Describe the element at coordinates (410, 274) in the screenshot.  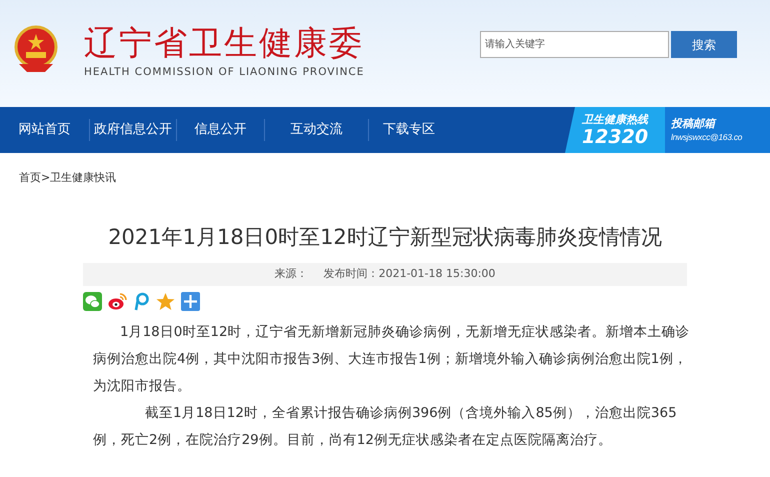
I see `publish-time: 发布时间：2021-01-18 15:30:00` at that location.